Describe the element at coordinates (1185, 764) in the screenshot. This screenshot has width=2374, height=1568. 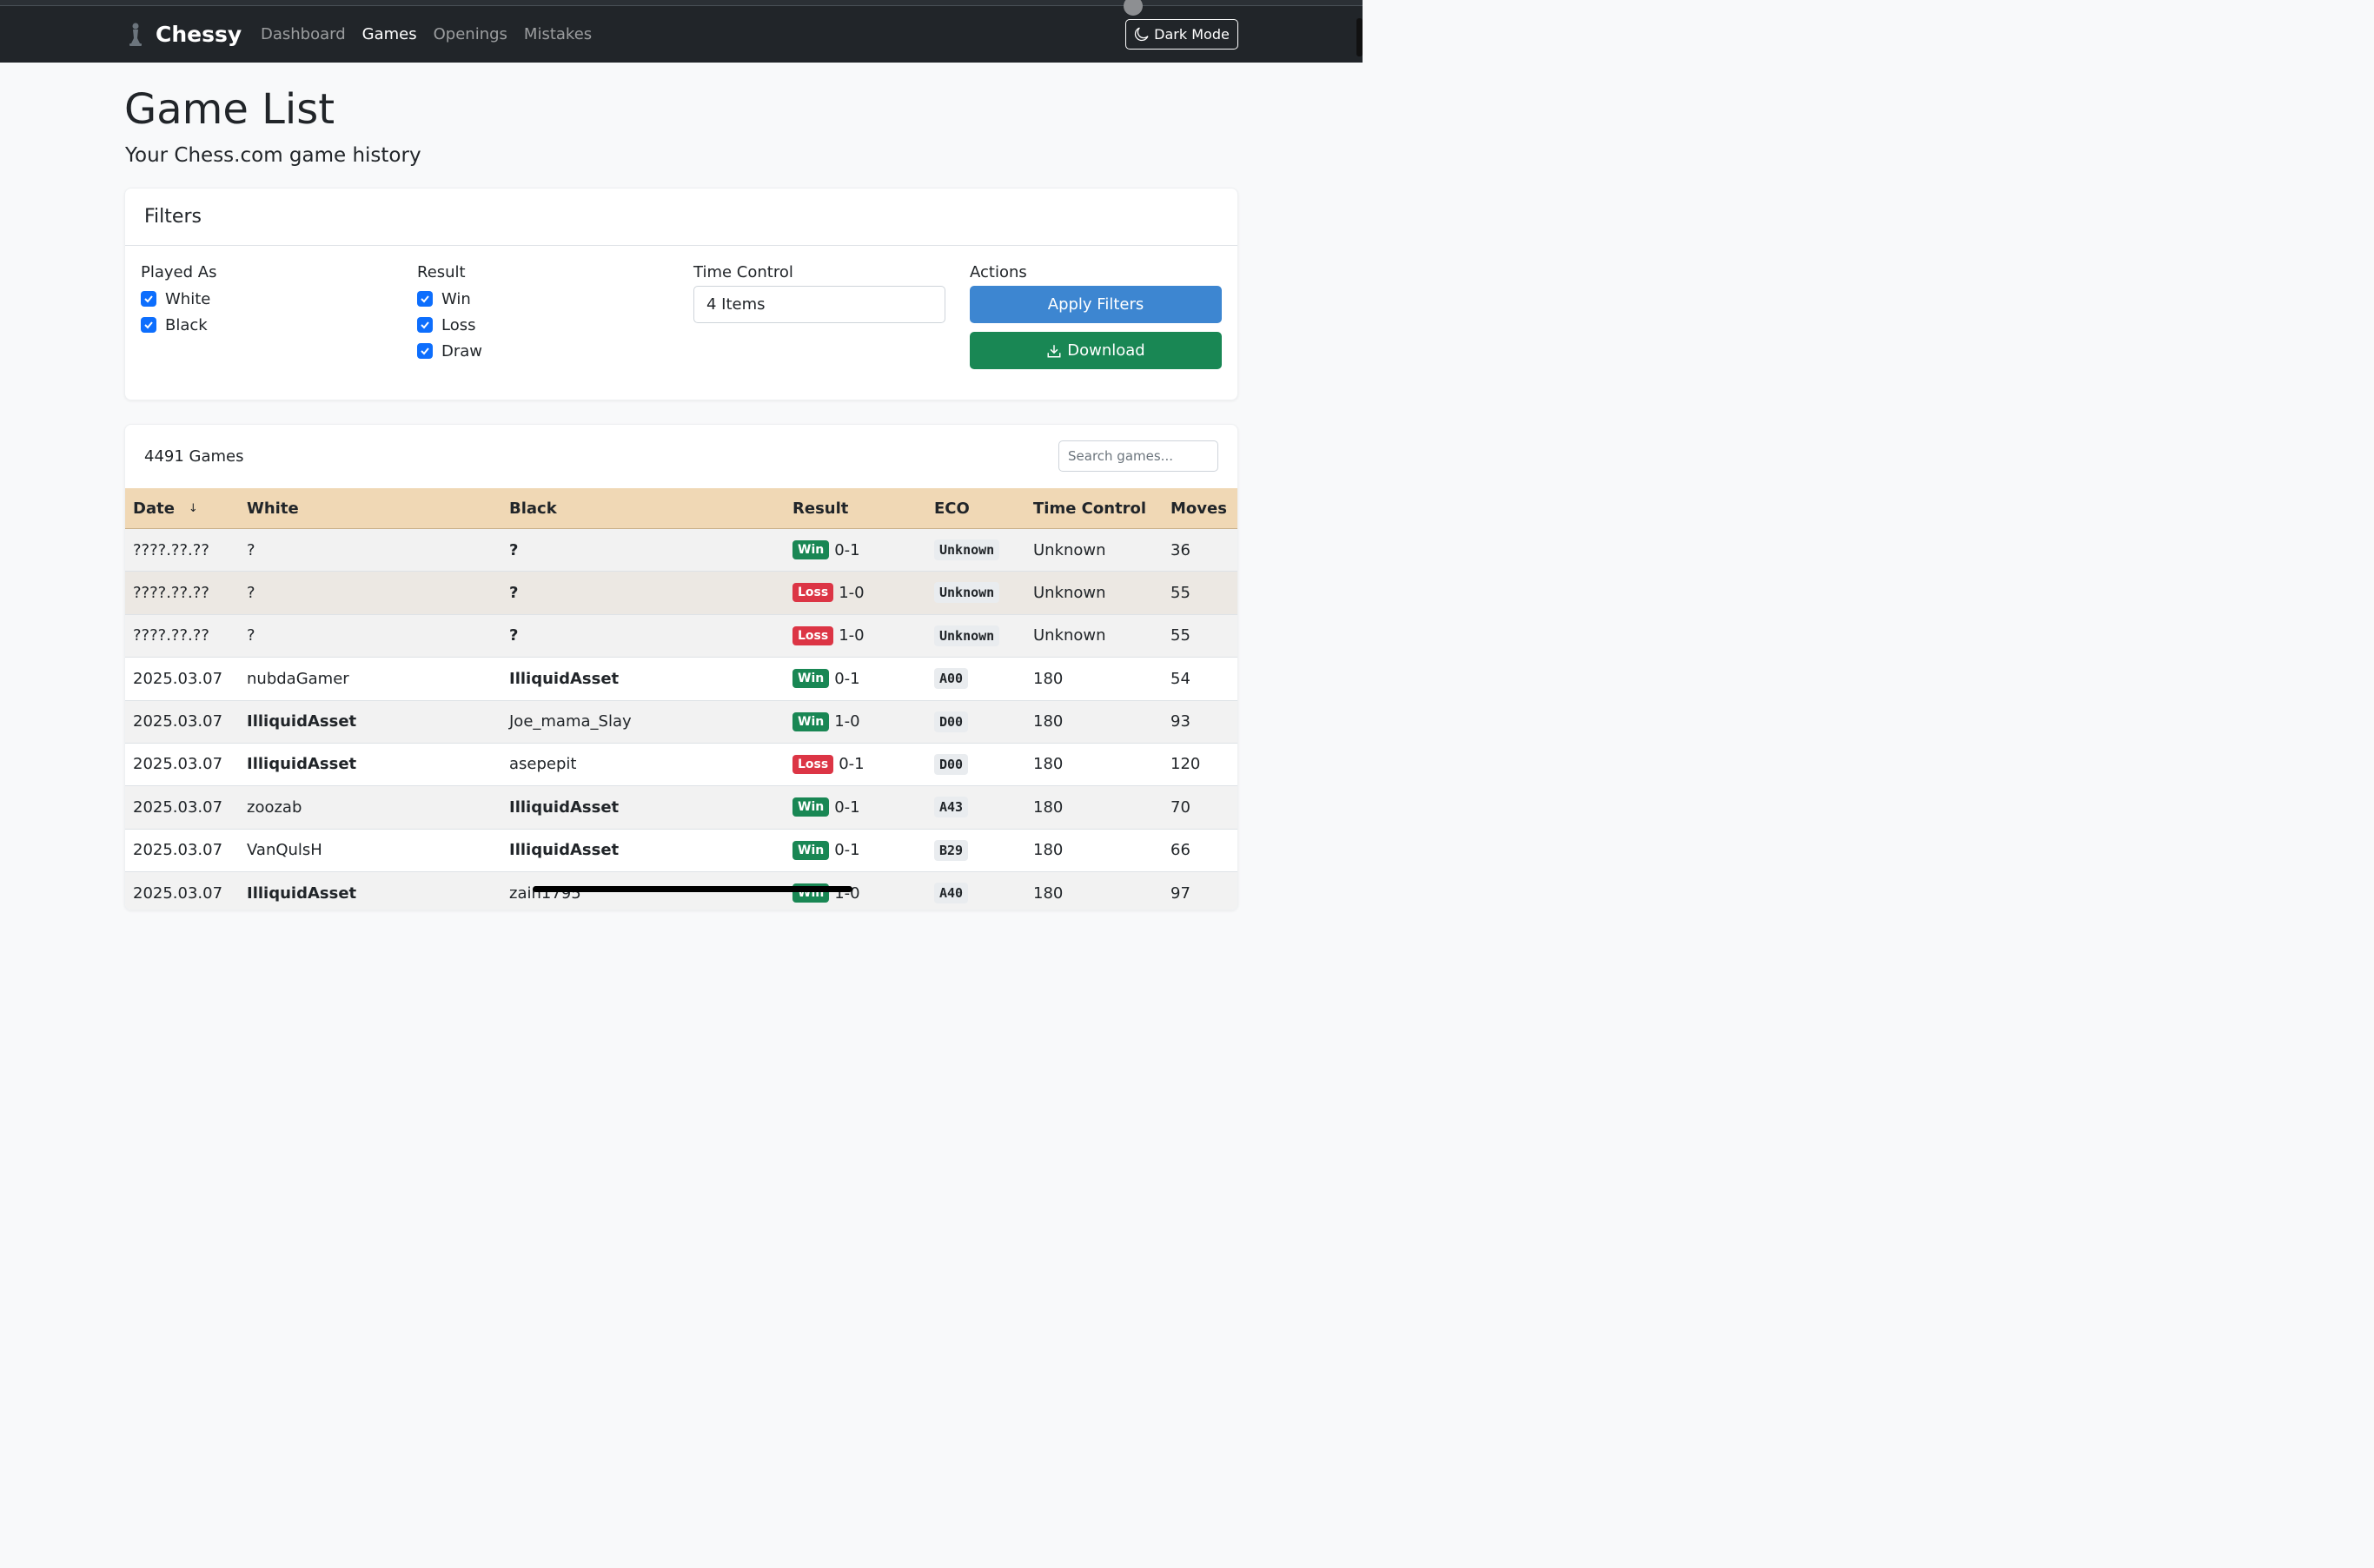
I see `cell-moves: 120` at that location.